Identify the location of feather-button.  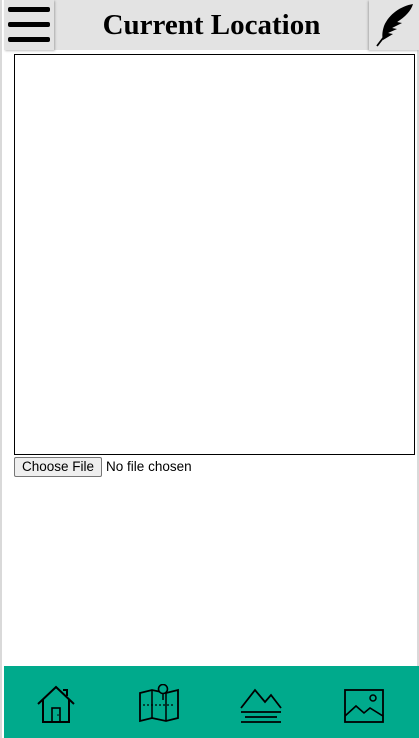
(394, 25).